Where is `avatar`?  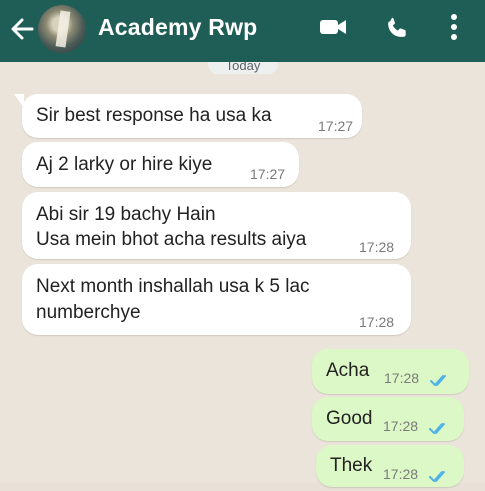 avatar is located at coordinates (62, 29).